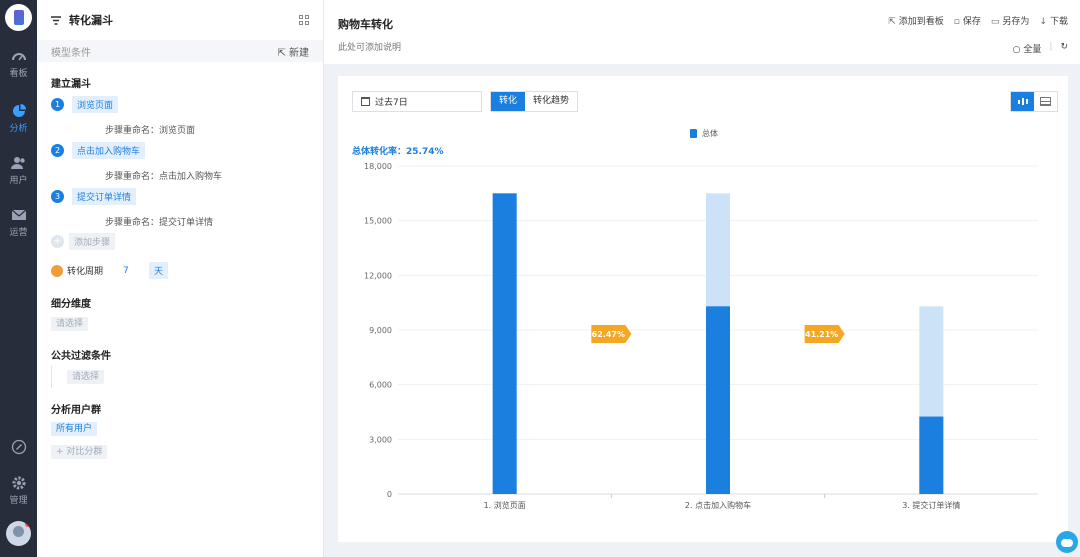 This screenshot has width=1080, height=557. I want to click on view-switch, so click(1034, 101).